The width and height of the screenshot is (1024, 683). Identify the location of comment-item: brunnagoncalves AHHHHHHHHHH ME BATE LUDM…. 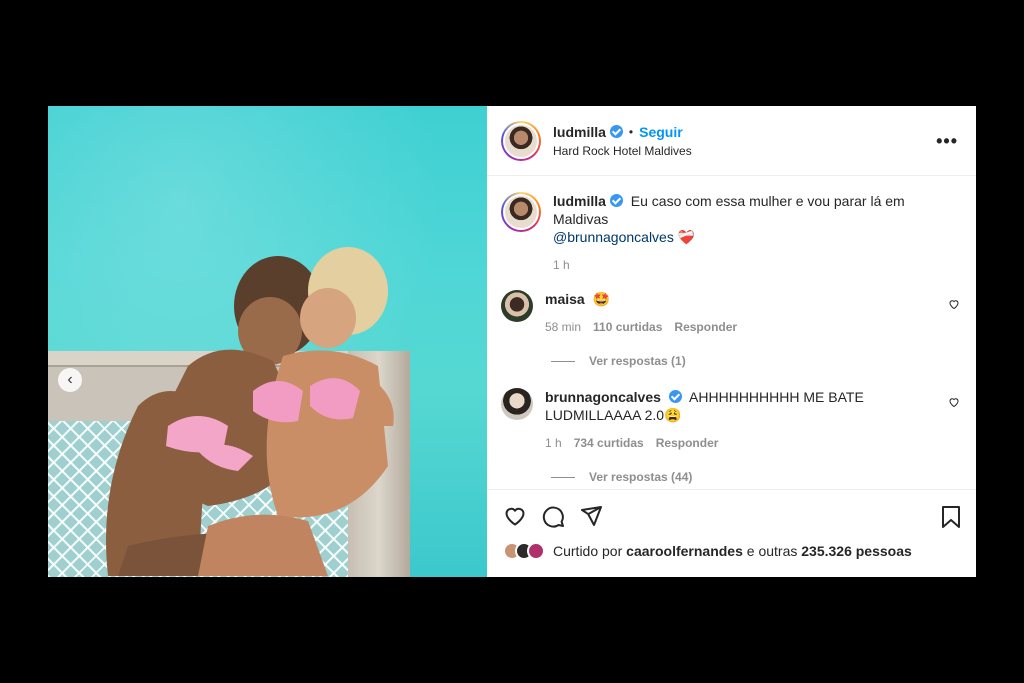
(730, 419).